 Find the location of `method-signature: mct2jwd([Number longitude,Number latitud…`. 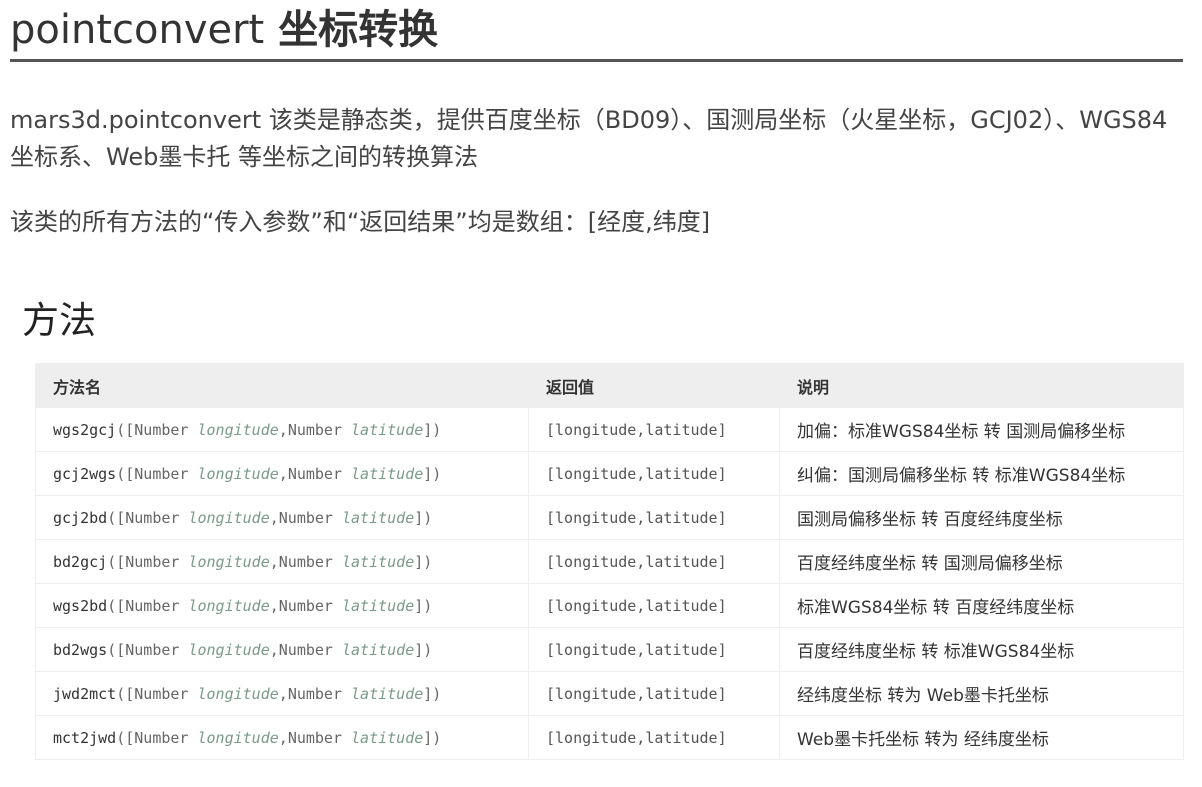

method-signature: mct2jwd([Number longitude,Number latitud… is located at coordinates (282, 737).